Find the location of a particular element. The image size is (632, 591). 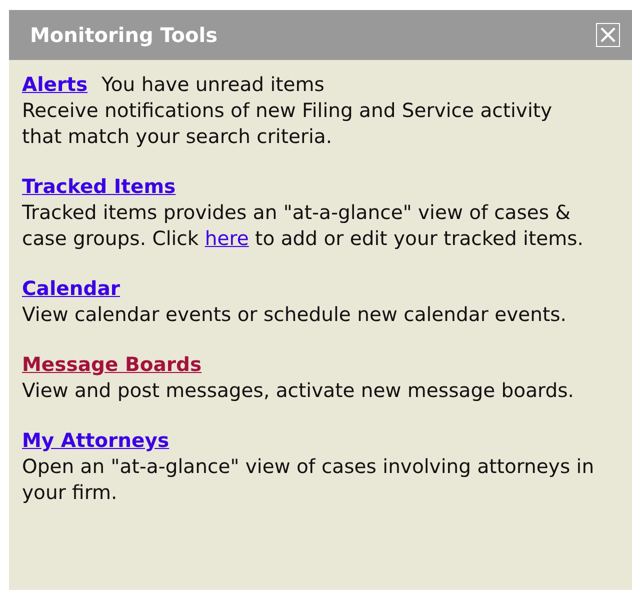

section-description: View and post messages, activate new message boards. is located at coordinates (298, 391).